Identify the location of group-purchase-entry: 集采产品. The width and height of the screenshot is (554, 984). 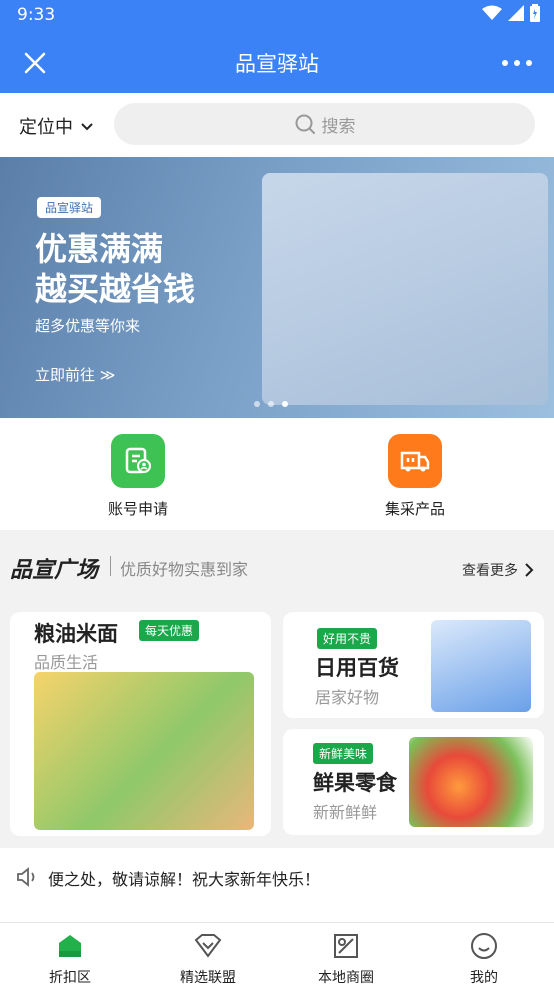
(415, 476).